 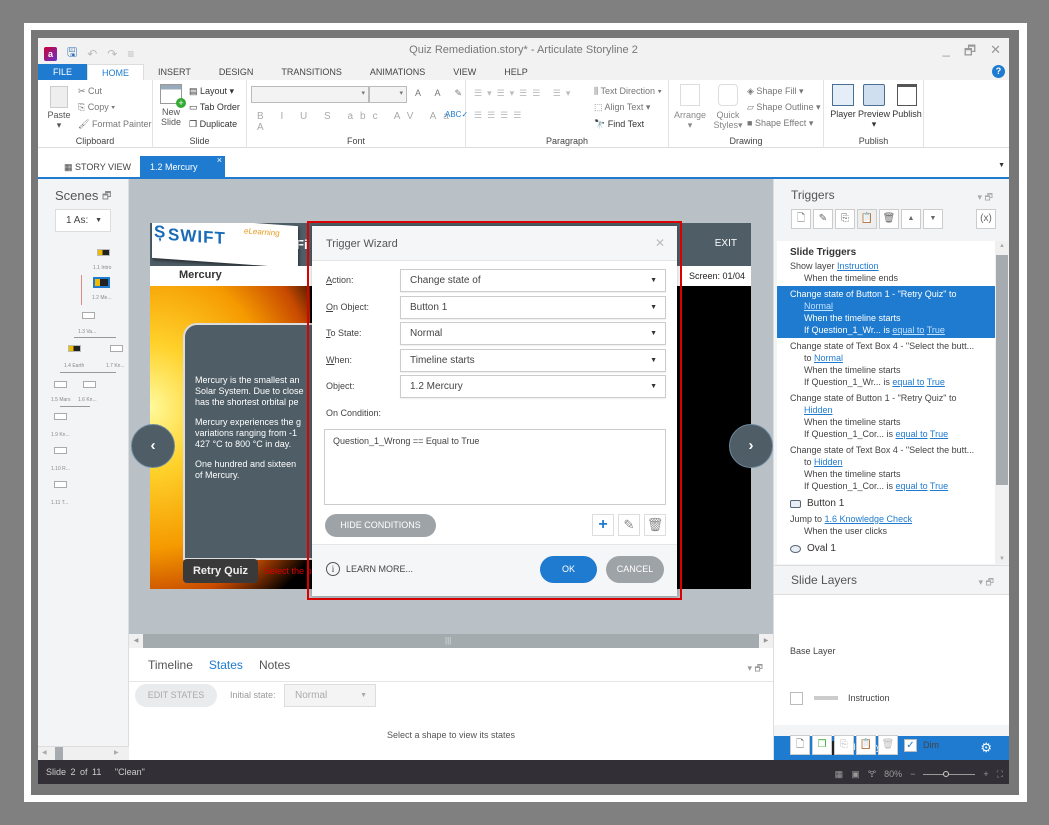 I want to click on publish-button: Publish, so click(x=907, y=101).